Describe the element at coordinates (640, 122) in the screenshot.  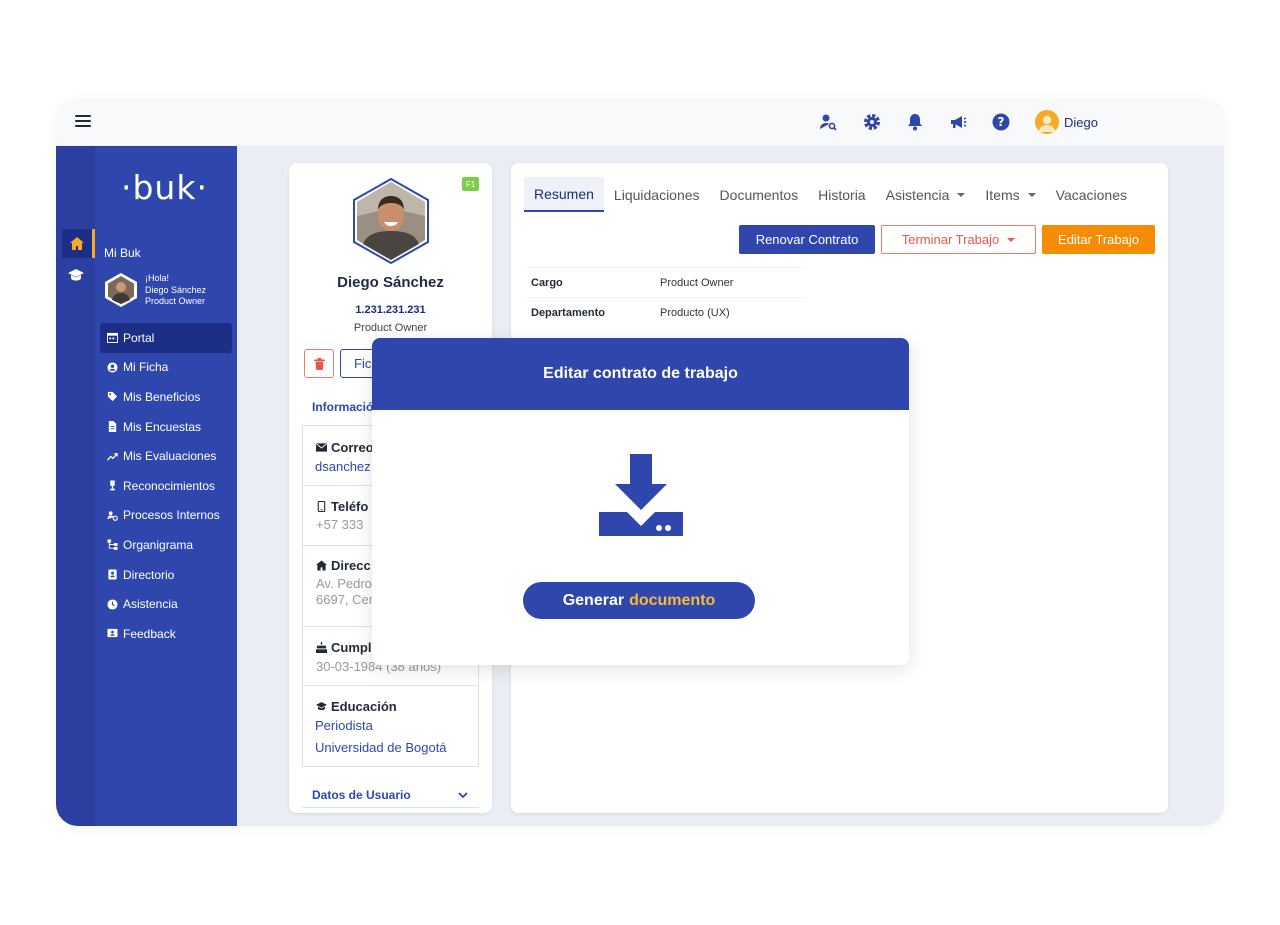
I see `top-bar: ? Diego` at that location.